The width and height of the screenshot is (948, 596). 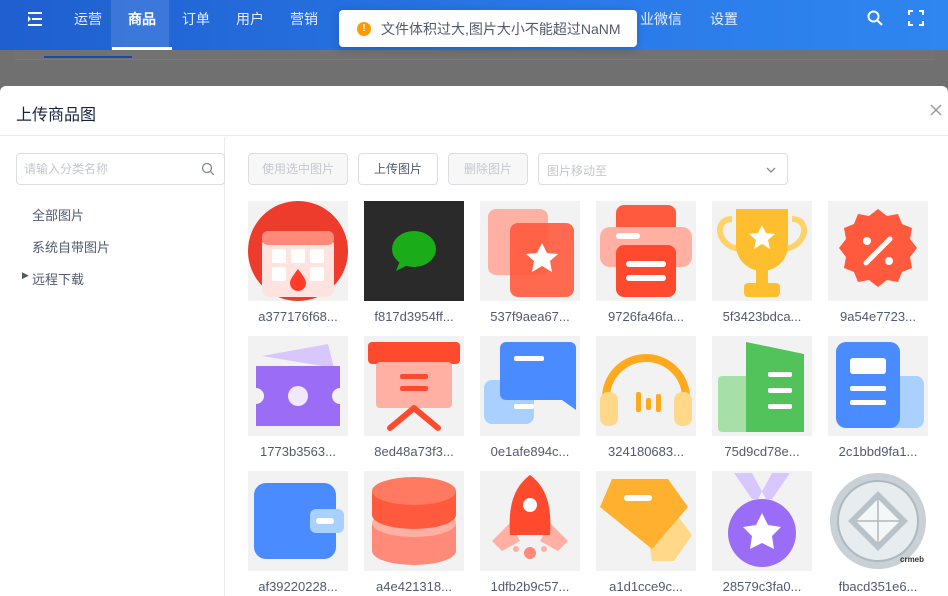 What do you see at coordinates (58, 214) in the screenshot?
I see `tree-item-all-images: 全部图片` at bounding box center [58, 214].